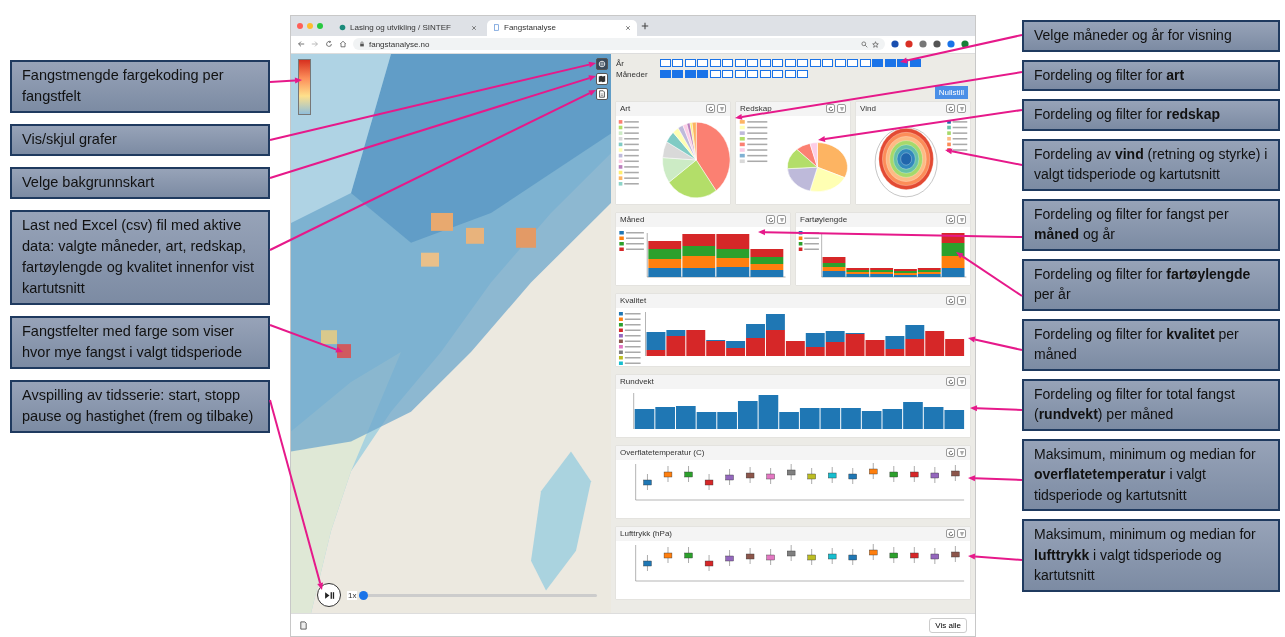  I want to click on callout-box: Maksimum, minimum og median for lufttrykk i valgt tidsperiode og kartutsnitt, so click(1151, 555).